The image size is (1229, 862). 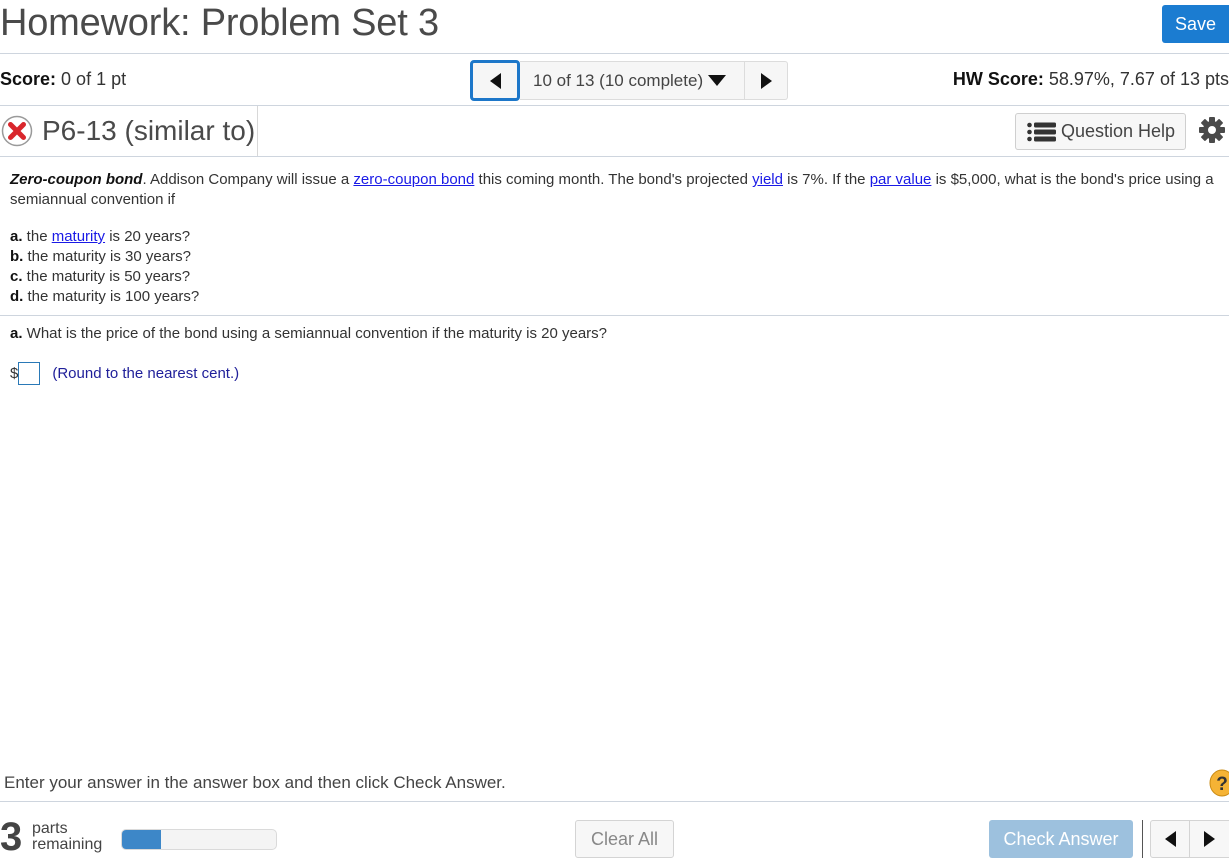 What do you see at coordinates (16, 333) in the screenshot?
I see `question-letter: a.` at bounding box center [16, 333].